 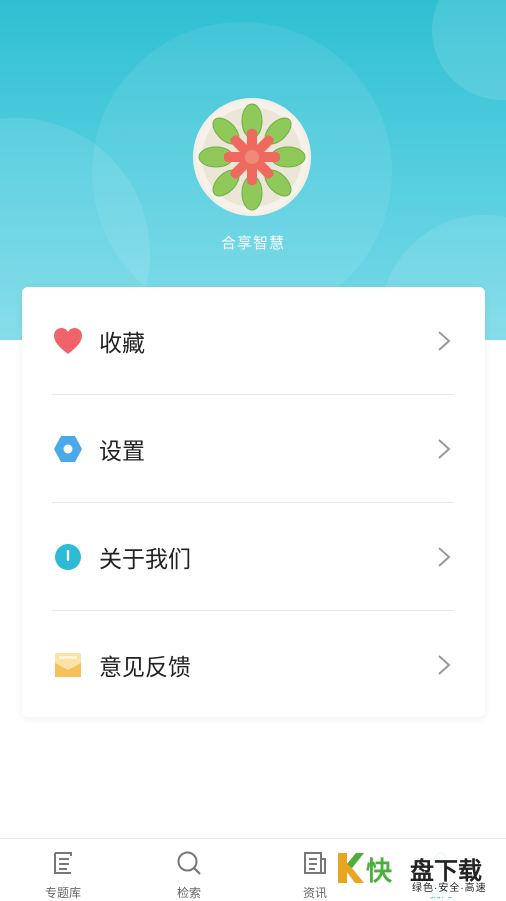 I want to click on hexagon-settings-icon, so click(x=68, y=449).